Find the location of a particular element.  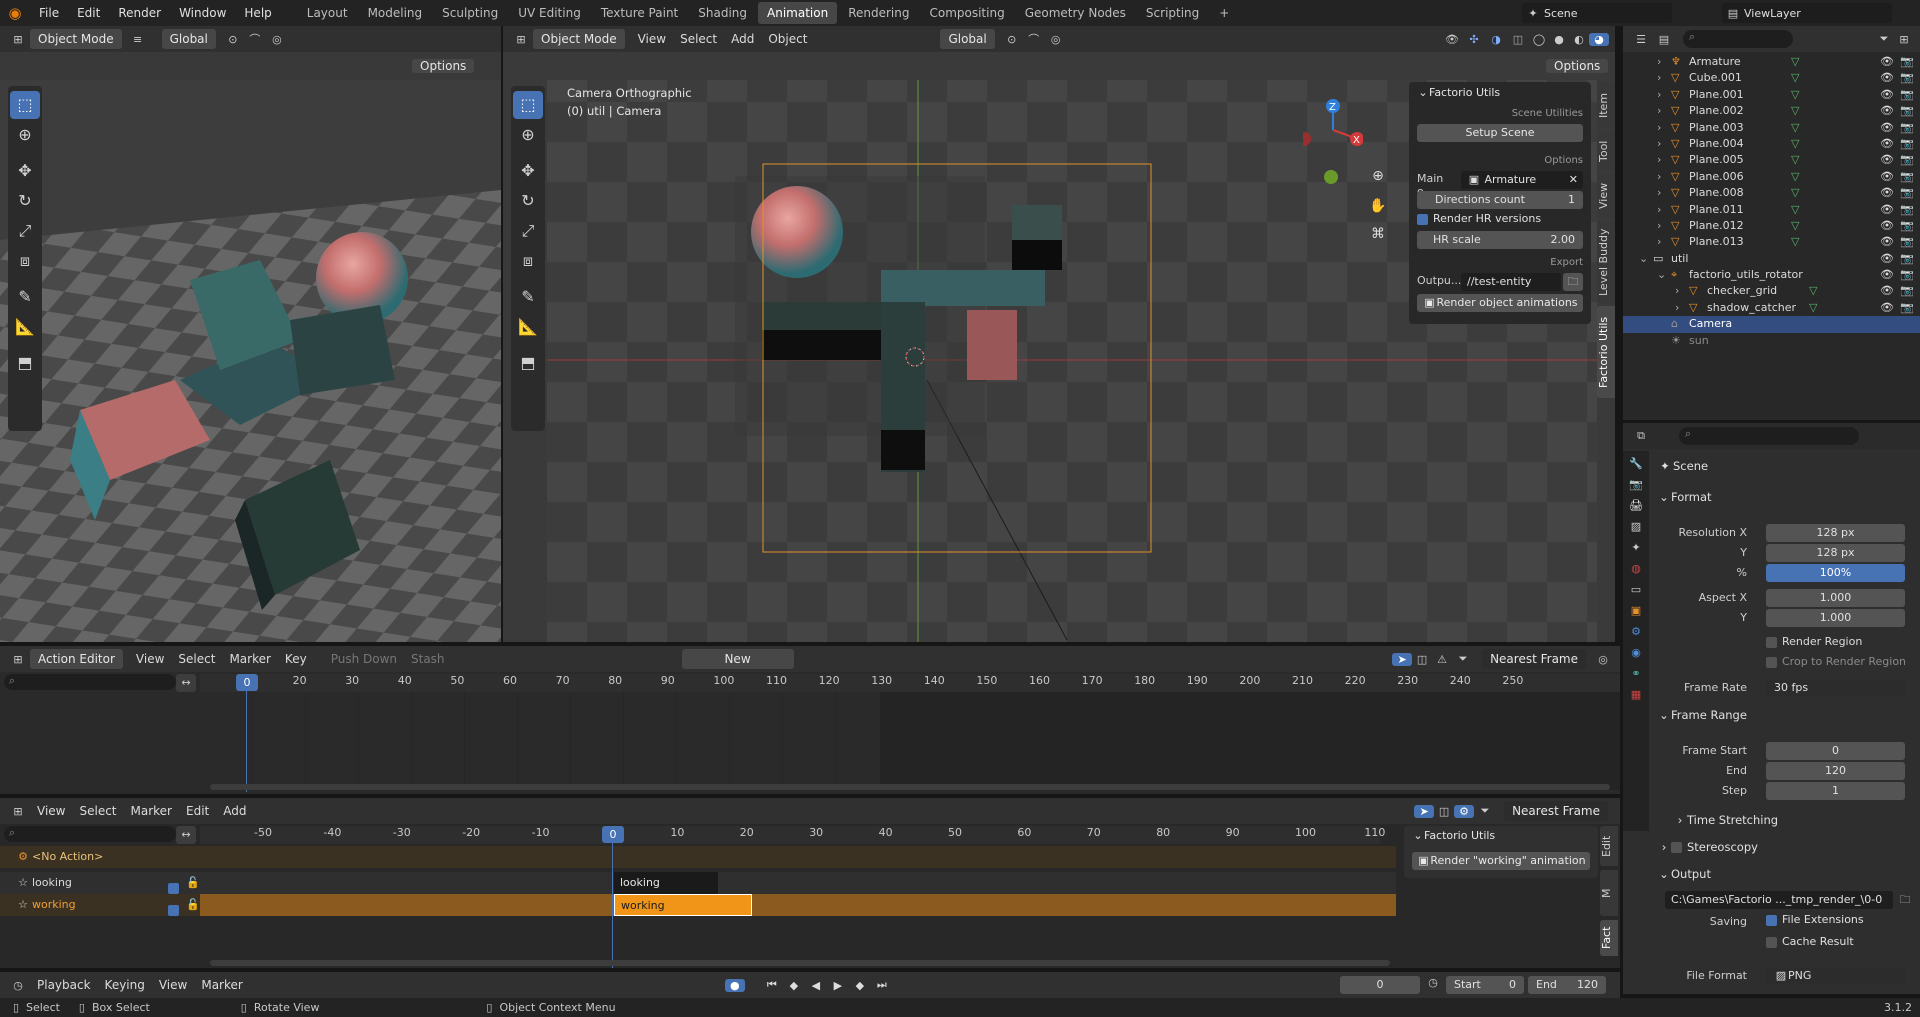

outliner-item-plane-013: › ▽ Plane.013 ▽ 👁 📷 is located at coordinates (1771, 242).